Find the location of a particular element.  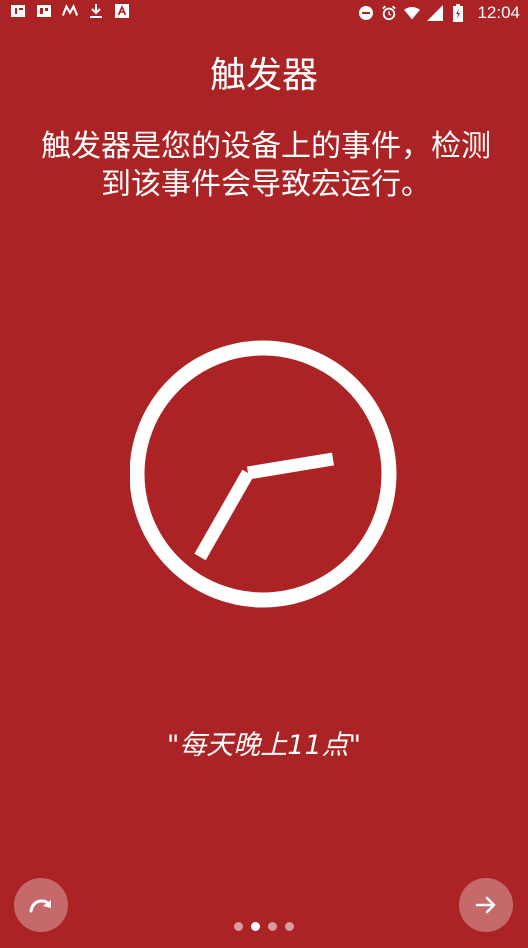

m-logo-icon is located at coordinates (70, 11).